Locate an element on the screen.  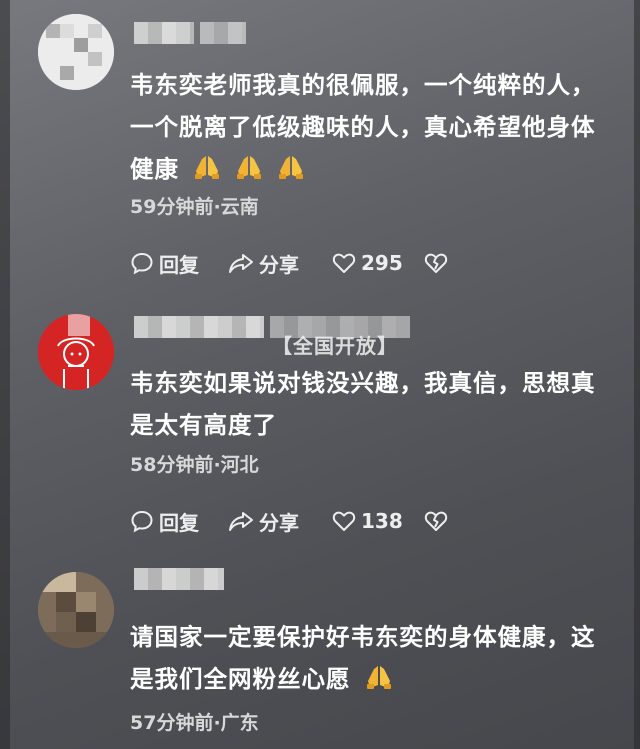
comment-2-meta: 58分钟前·河北 is located at coordinates (194, 465).